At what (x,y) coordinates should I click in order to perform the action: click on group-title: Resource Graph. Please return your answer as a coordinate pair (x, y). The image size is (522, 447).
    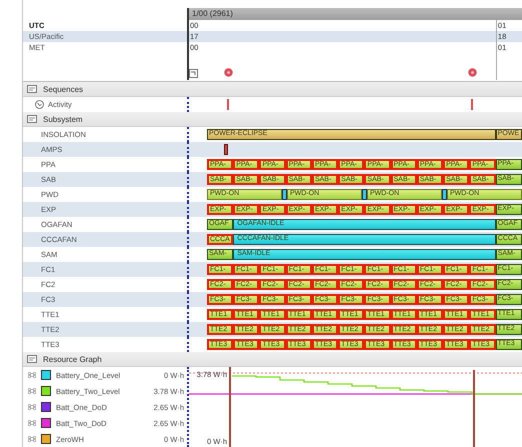
    Looking at the image, I should click on (72, 359).